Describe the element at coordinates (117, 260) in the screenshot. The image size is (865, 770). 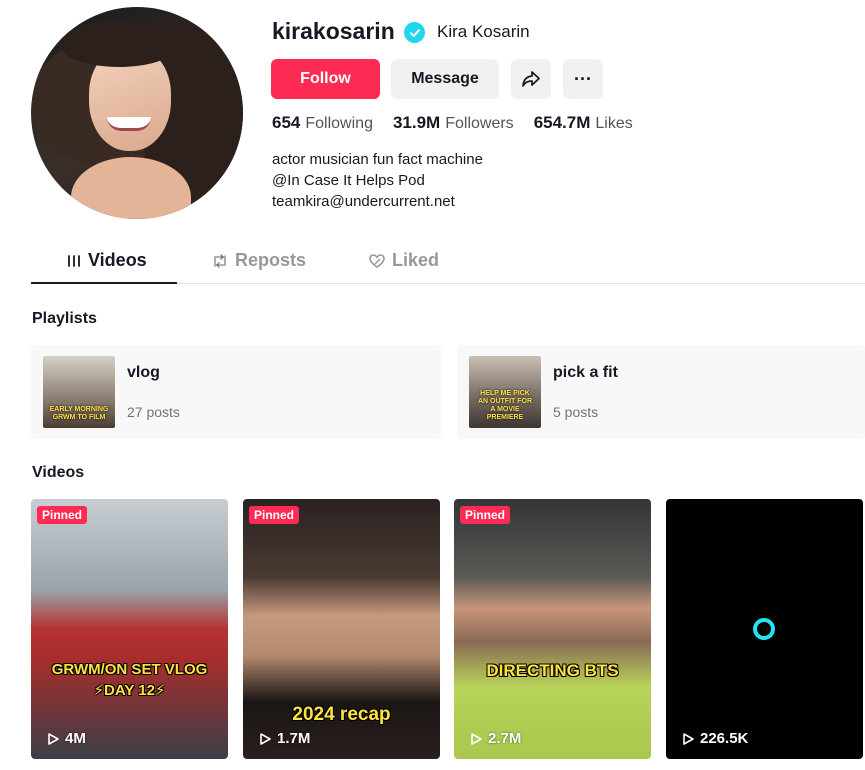
I see `tab-videos-label: Videos` at that location.